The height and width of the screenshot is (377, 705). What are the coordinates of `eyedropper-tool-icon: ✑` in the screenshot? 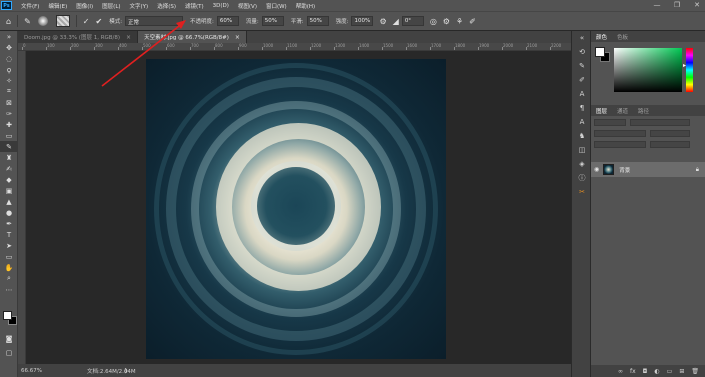 It's located at (9, 113).